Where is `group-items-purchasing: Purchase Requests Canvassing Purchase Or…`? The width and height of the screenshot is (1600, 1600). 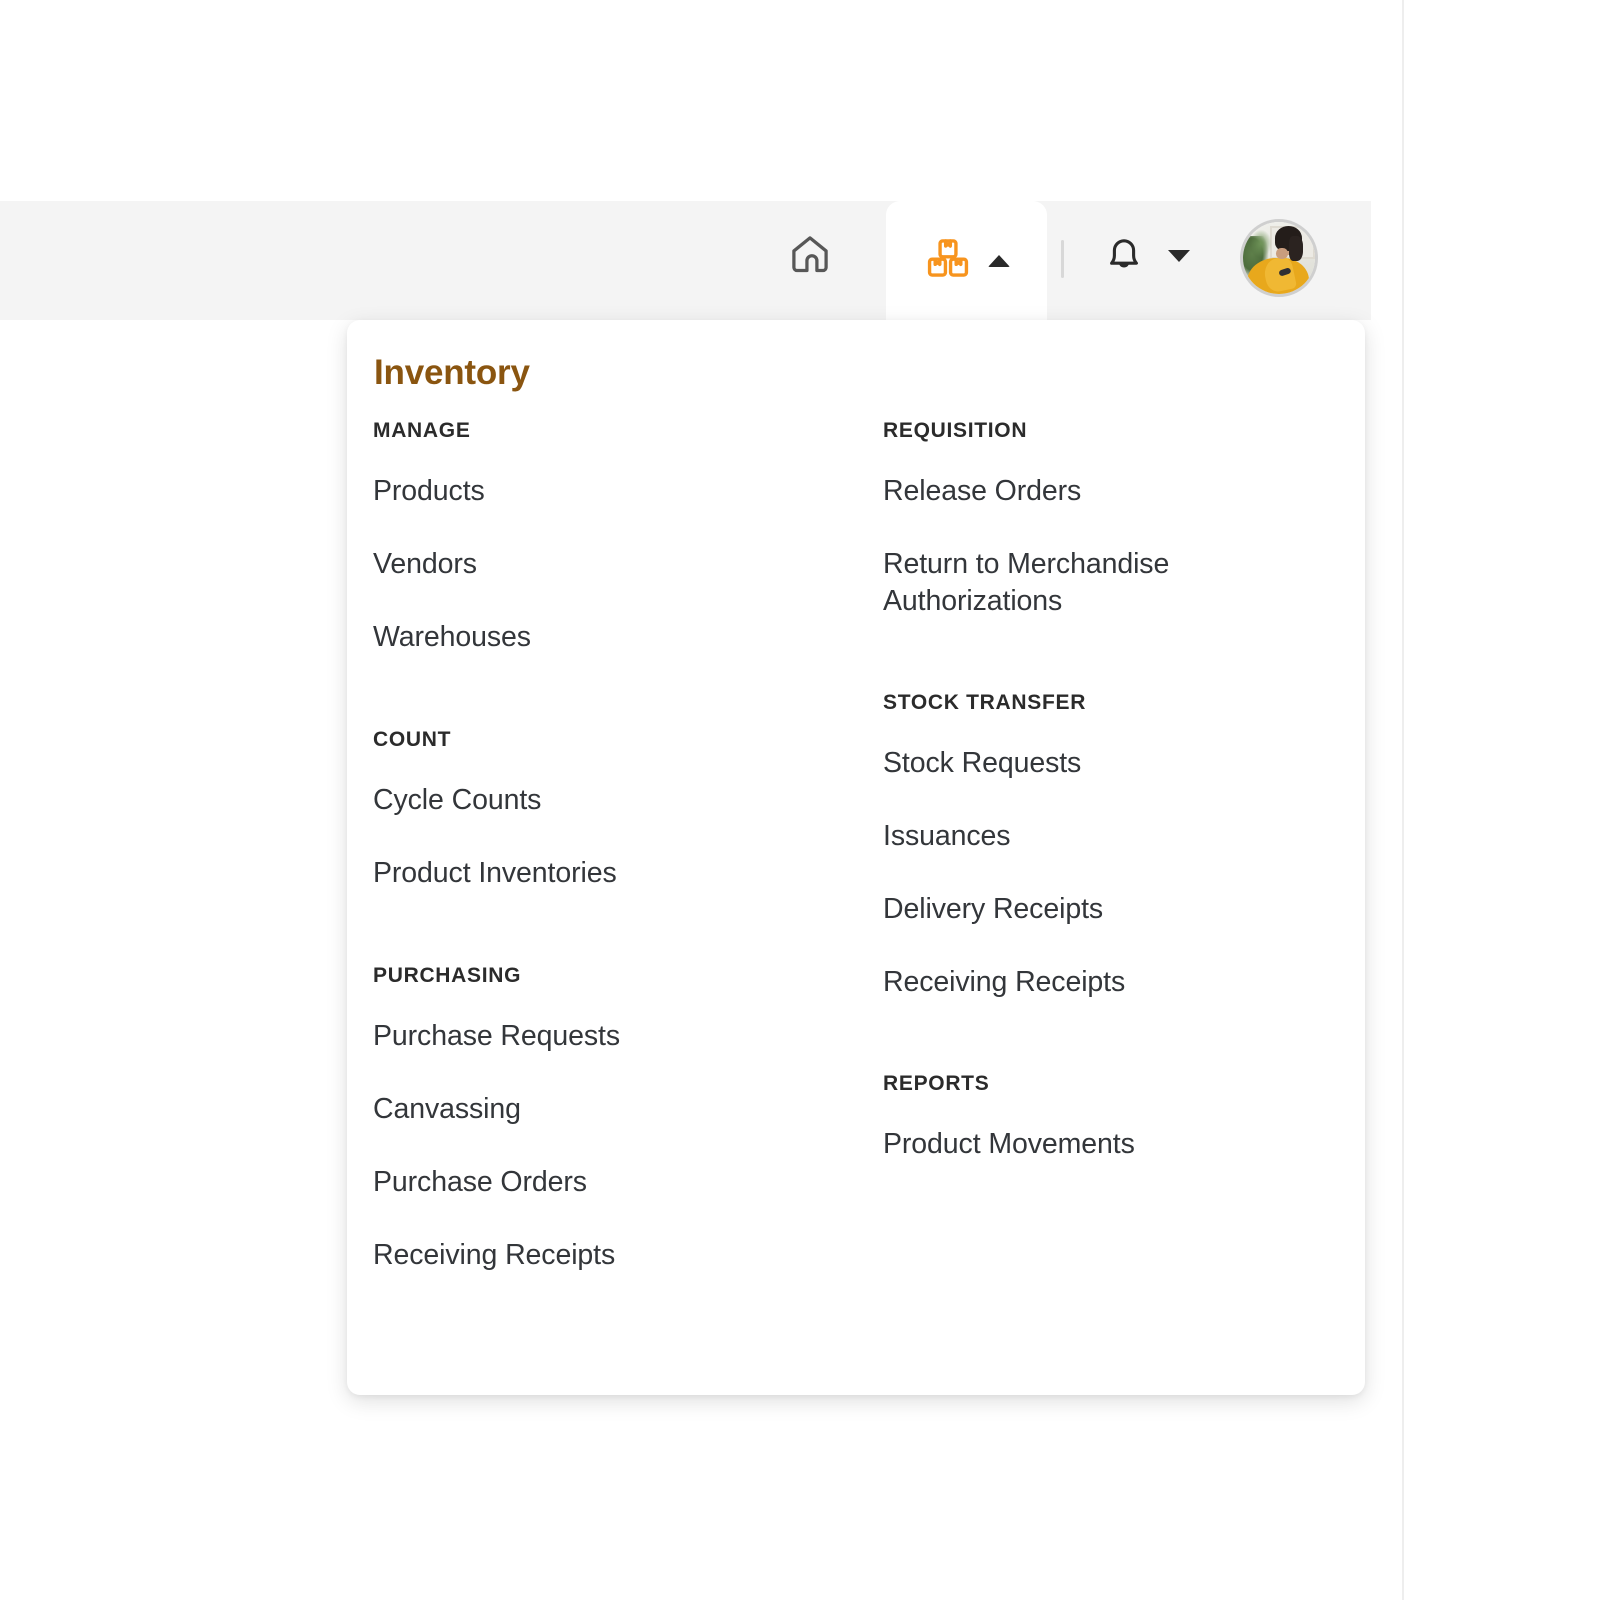
group-items-purchasing: Purchase Requests Canvassing Purchase Or… is located at coordinates (613, 1146).